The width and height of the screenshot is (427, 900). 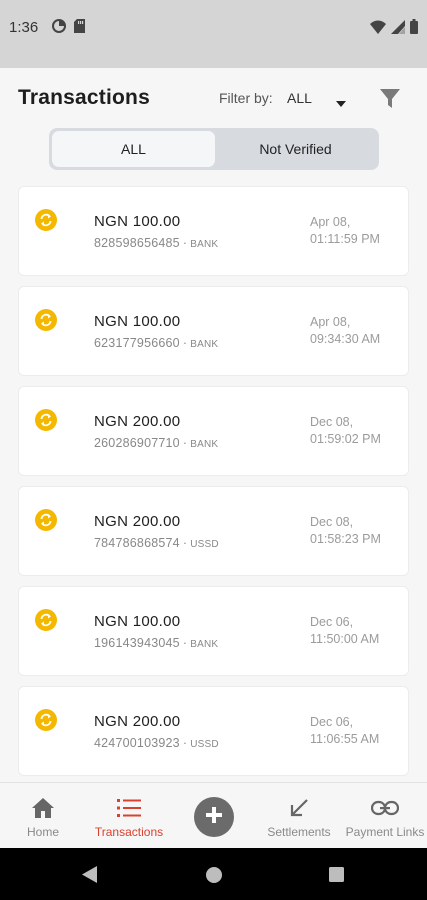 What do you see at coordinates (79, 28) in the screenshot?
I see `sd-card-icon` at bounding box center [79, 28].